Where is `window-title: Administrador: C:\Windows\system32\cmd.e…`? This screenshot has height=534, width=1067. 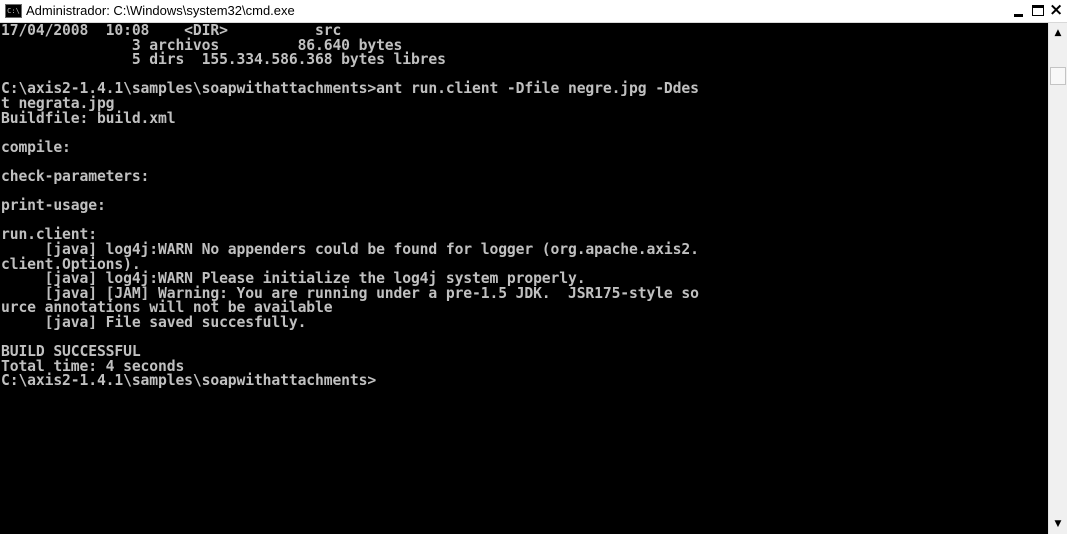 window-title: Administrador: C:\Windows\system32\cmd.e… is located at coordinates (160, 10).